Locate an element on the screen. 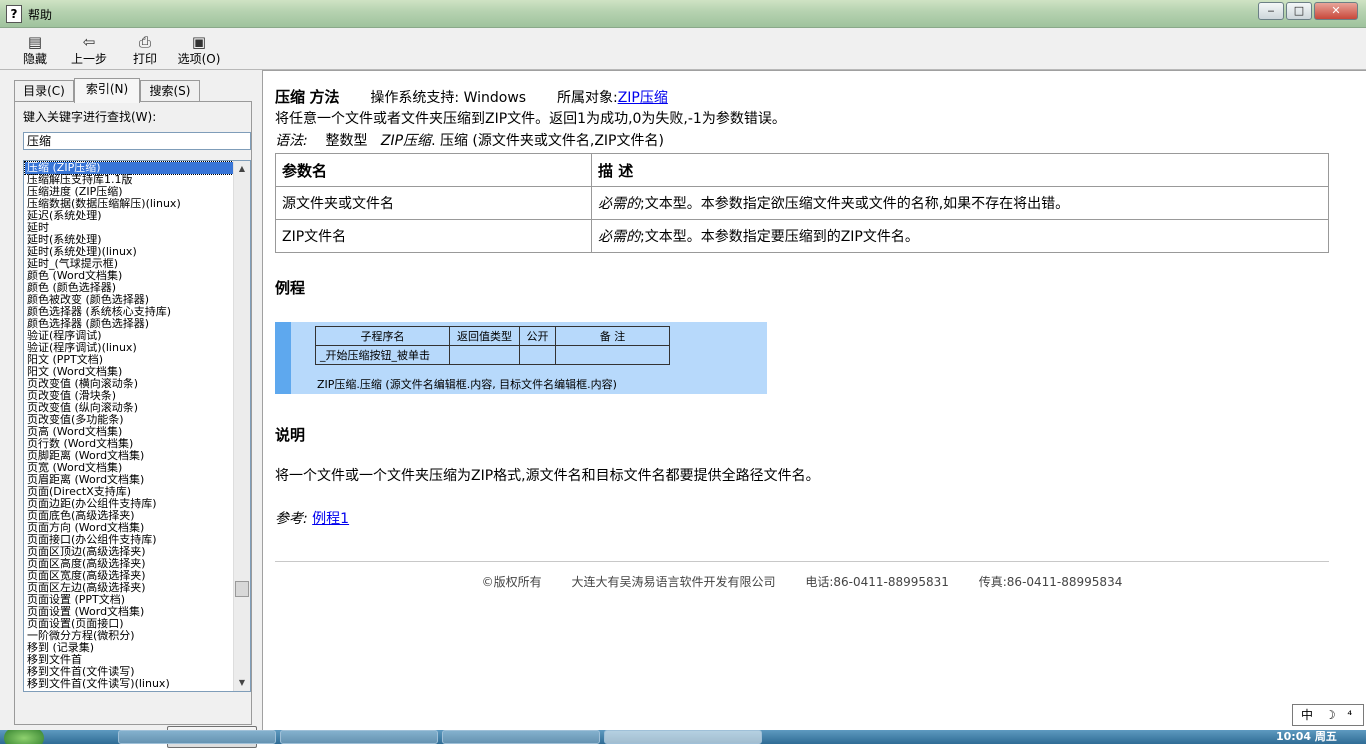 This screenshot has width=1366, height=748. list-item: 页面设置(页面接口) is located at coordinates (129, 624).